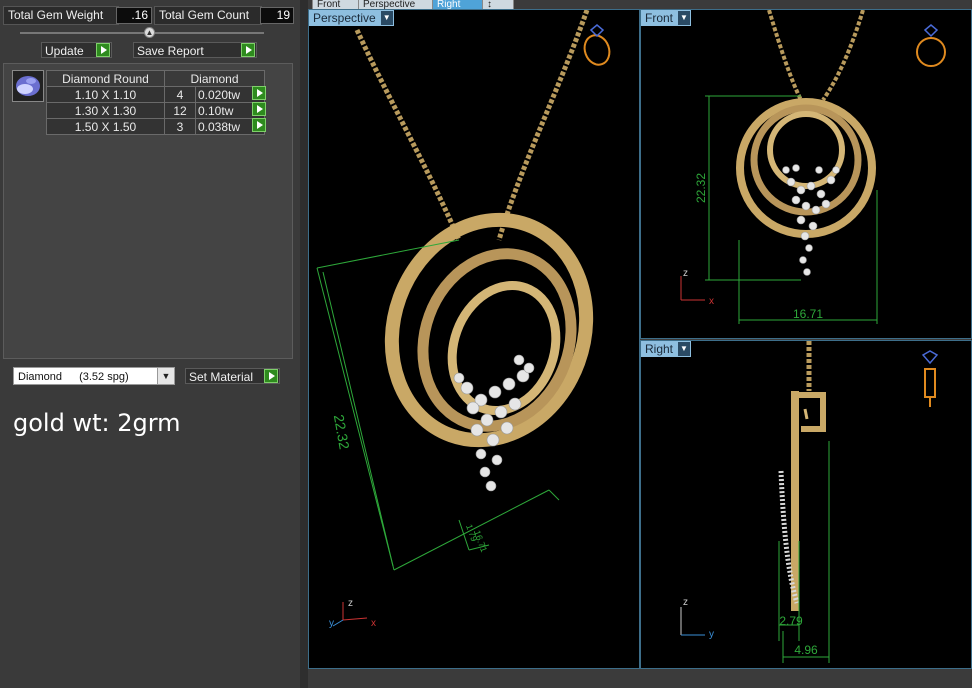 Image resolution: width=972 pixels, height=688 pixels. I want to click on gem-weight-text: 0.038tw, so click(219, 126).